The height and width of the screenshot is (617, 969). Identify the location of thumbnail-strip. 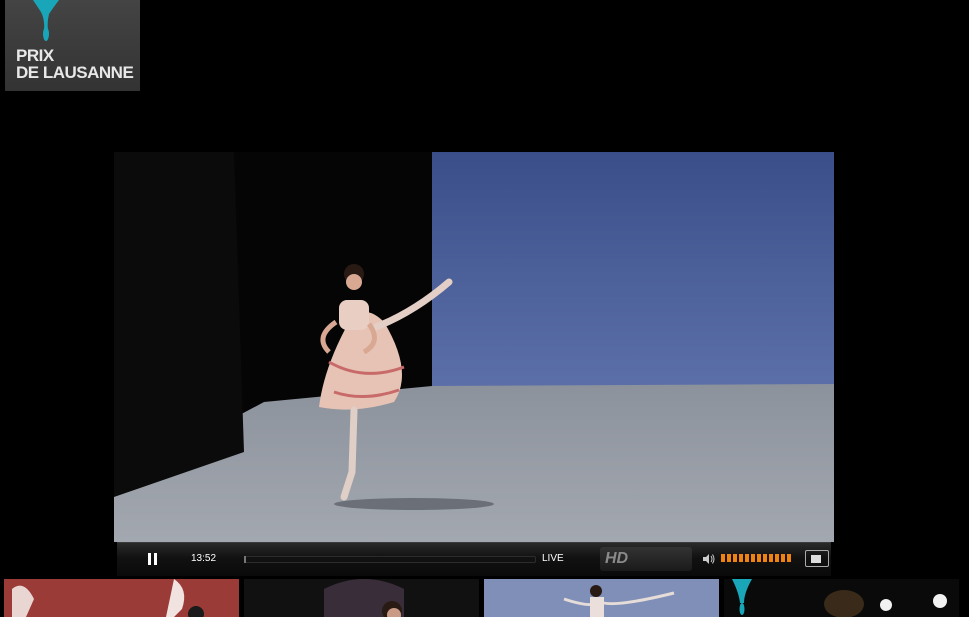
(484, 598).